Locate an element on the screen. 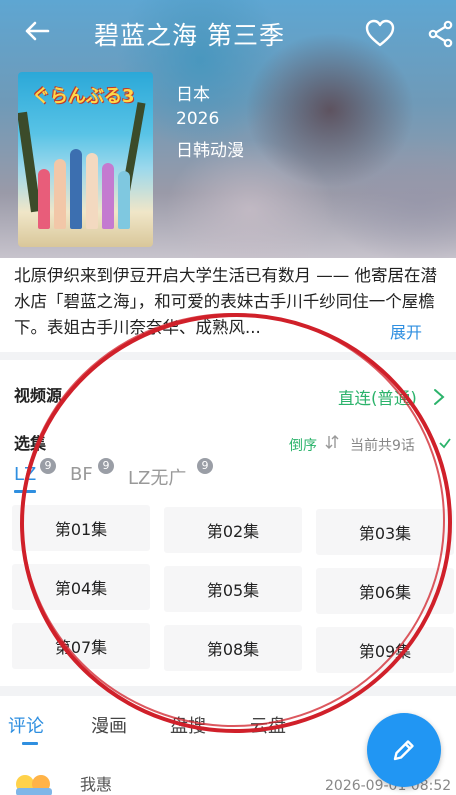 The height and width of the screenshot is (795, 456). poster-image: ぐらんぶる3 is located at coordinates (85, 159).